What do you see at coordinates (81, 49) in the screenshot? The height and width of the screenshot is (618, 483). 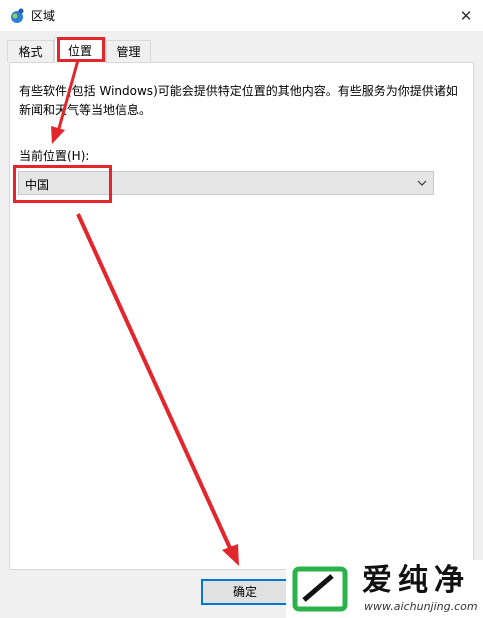 I see `tab-highlight-box` at bounding box center [81, 49].